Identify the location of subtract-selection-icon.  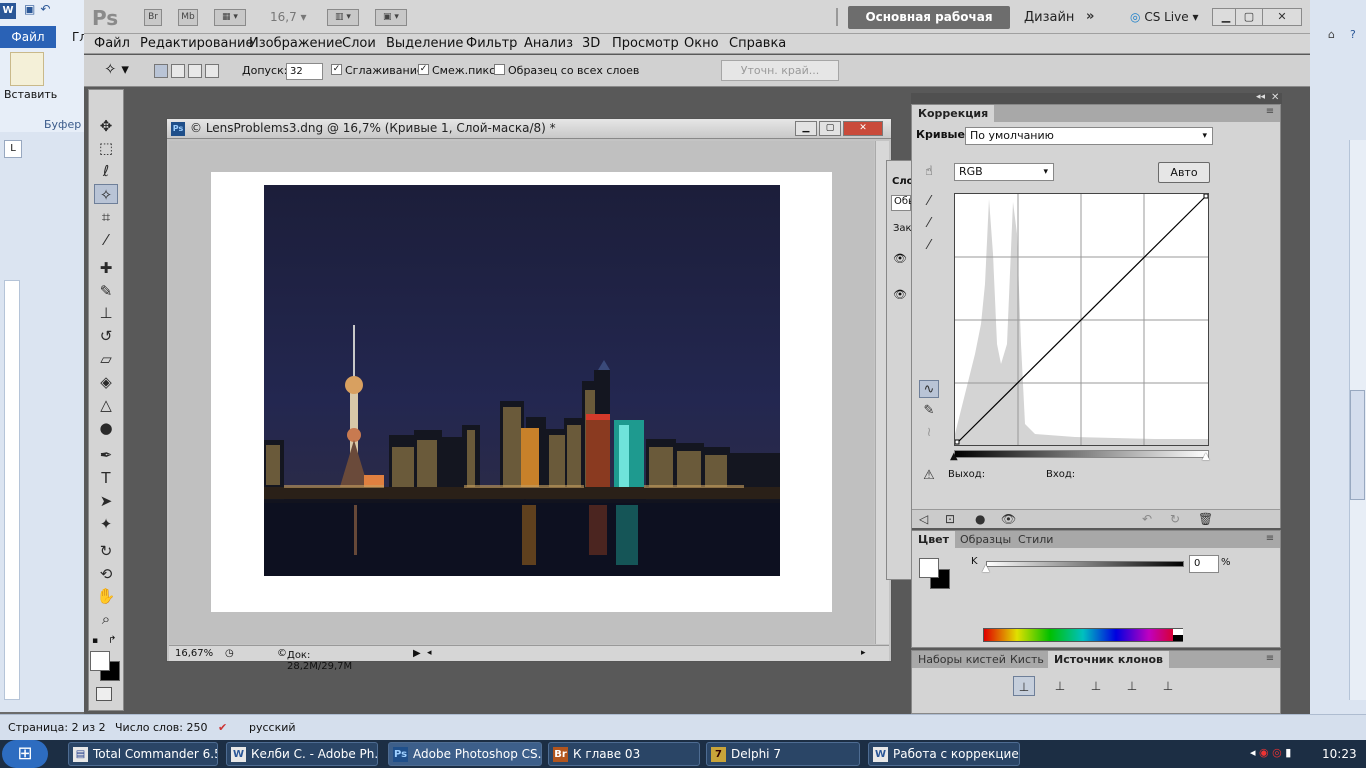
(195, 71).